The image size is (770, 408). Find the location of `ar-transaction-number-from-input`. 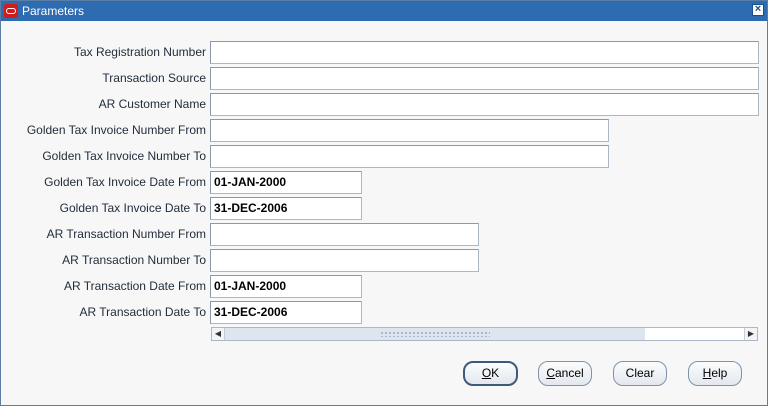

ar-transaction-number-from-input is located at coordinates (344, 234).